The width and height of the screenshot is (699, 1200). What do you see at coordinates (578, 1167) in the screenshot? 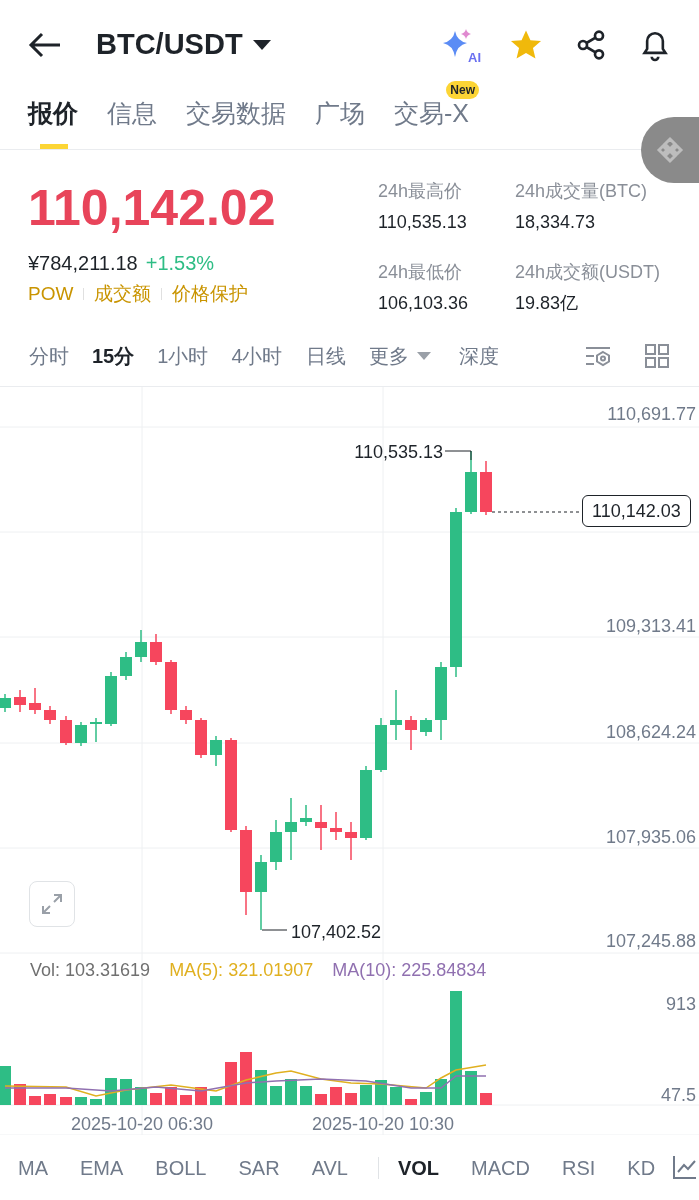
I see `indicator-tab: RSI` at bounding box center [578, 1167].